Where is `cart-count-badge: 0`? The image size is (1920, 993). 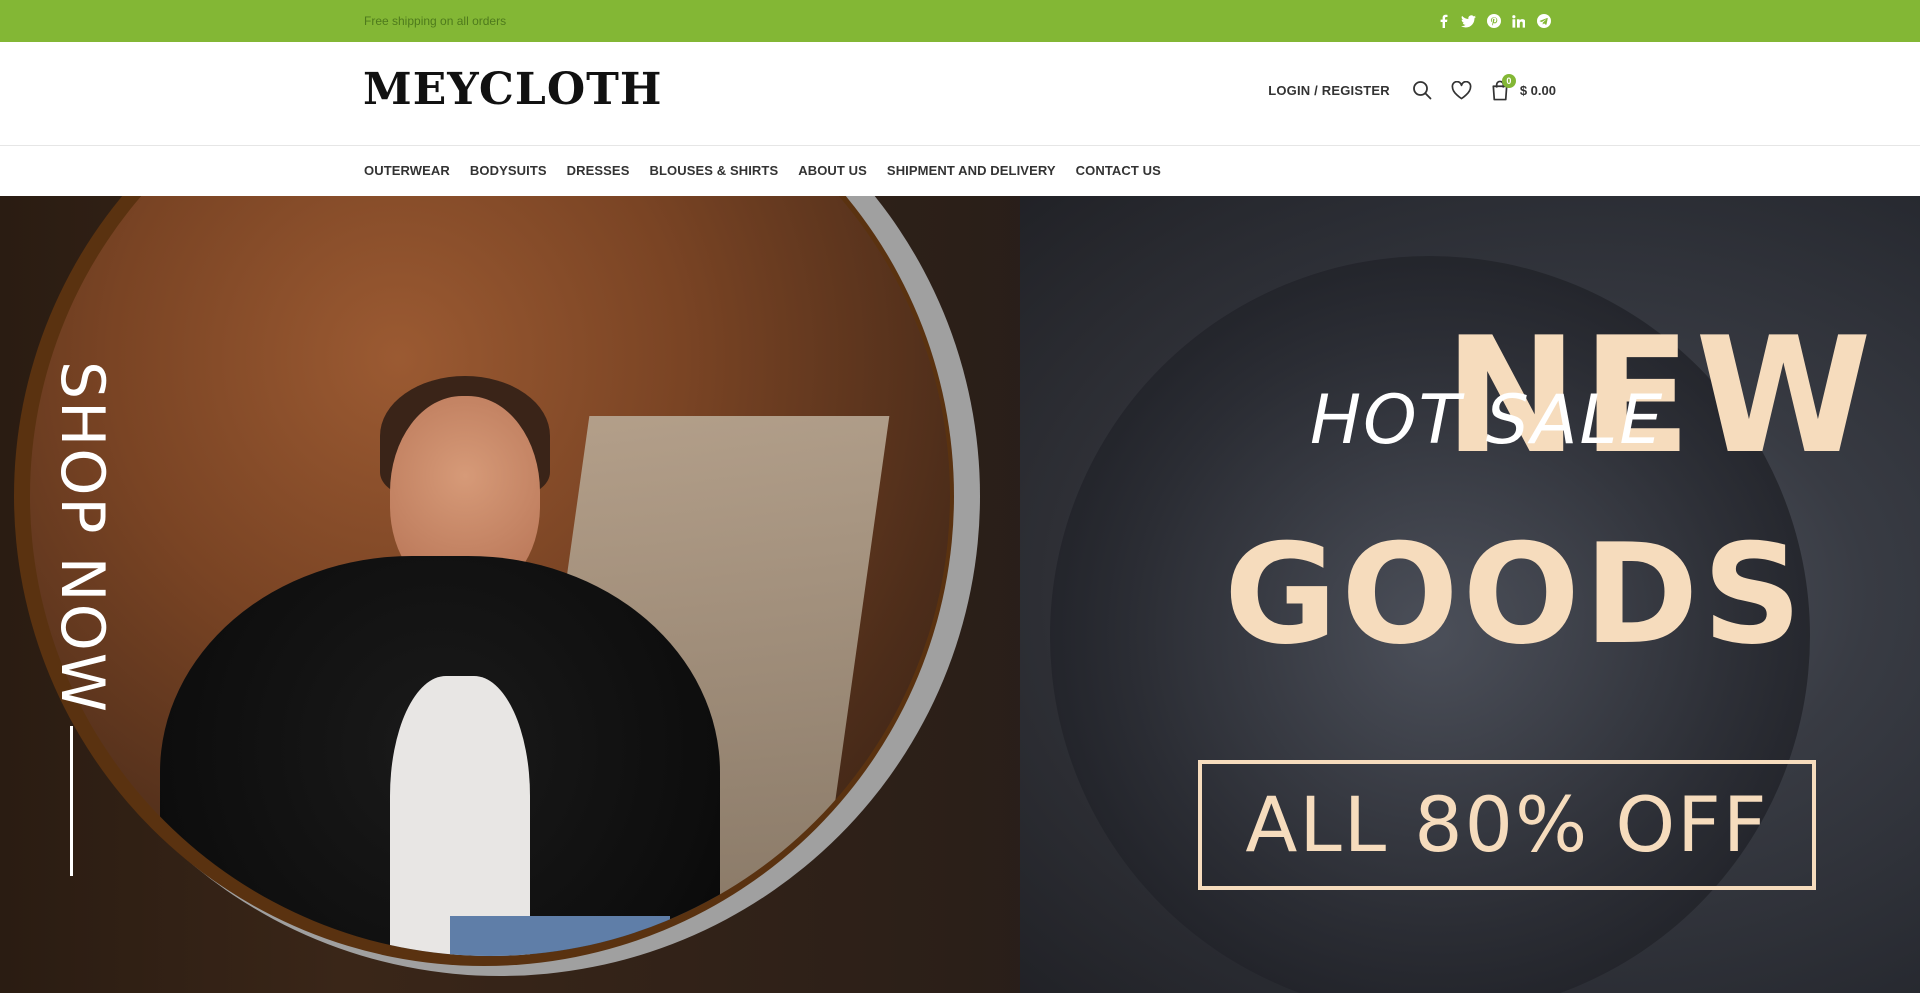
cart-count-badge: 0 is located at coordinates (1508, 80).